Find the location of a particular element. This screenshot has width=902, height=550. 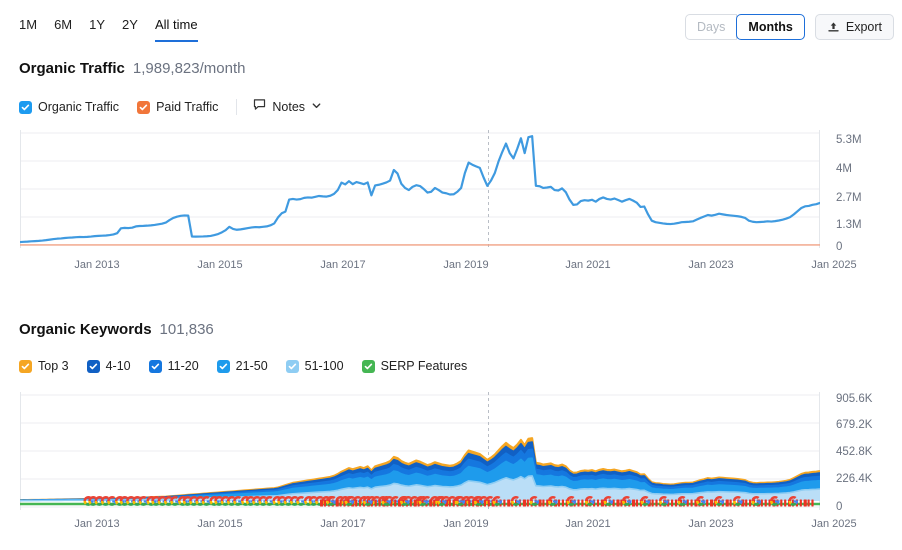

legend-label-paid-traffic: Paid Traffic is located at coordinates (187, 107).